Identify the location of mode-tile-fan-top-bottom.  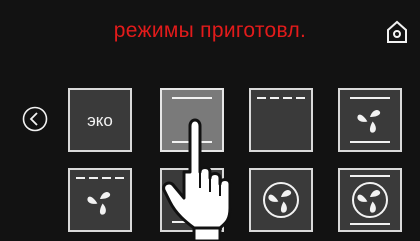
(370, 120).